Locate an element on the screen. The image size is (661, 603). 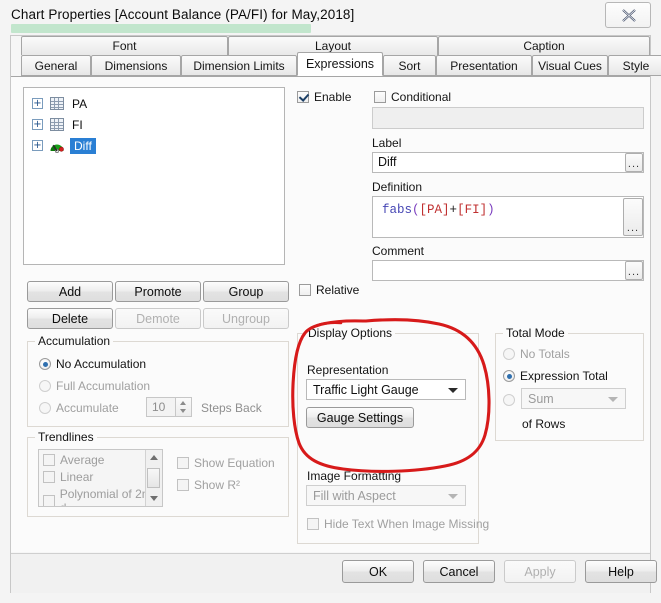
list-item: Linear is located at coordinates (68, 477).